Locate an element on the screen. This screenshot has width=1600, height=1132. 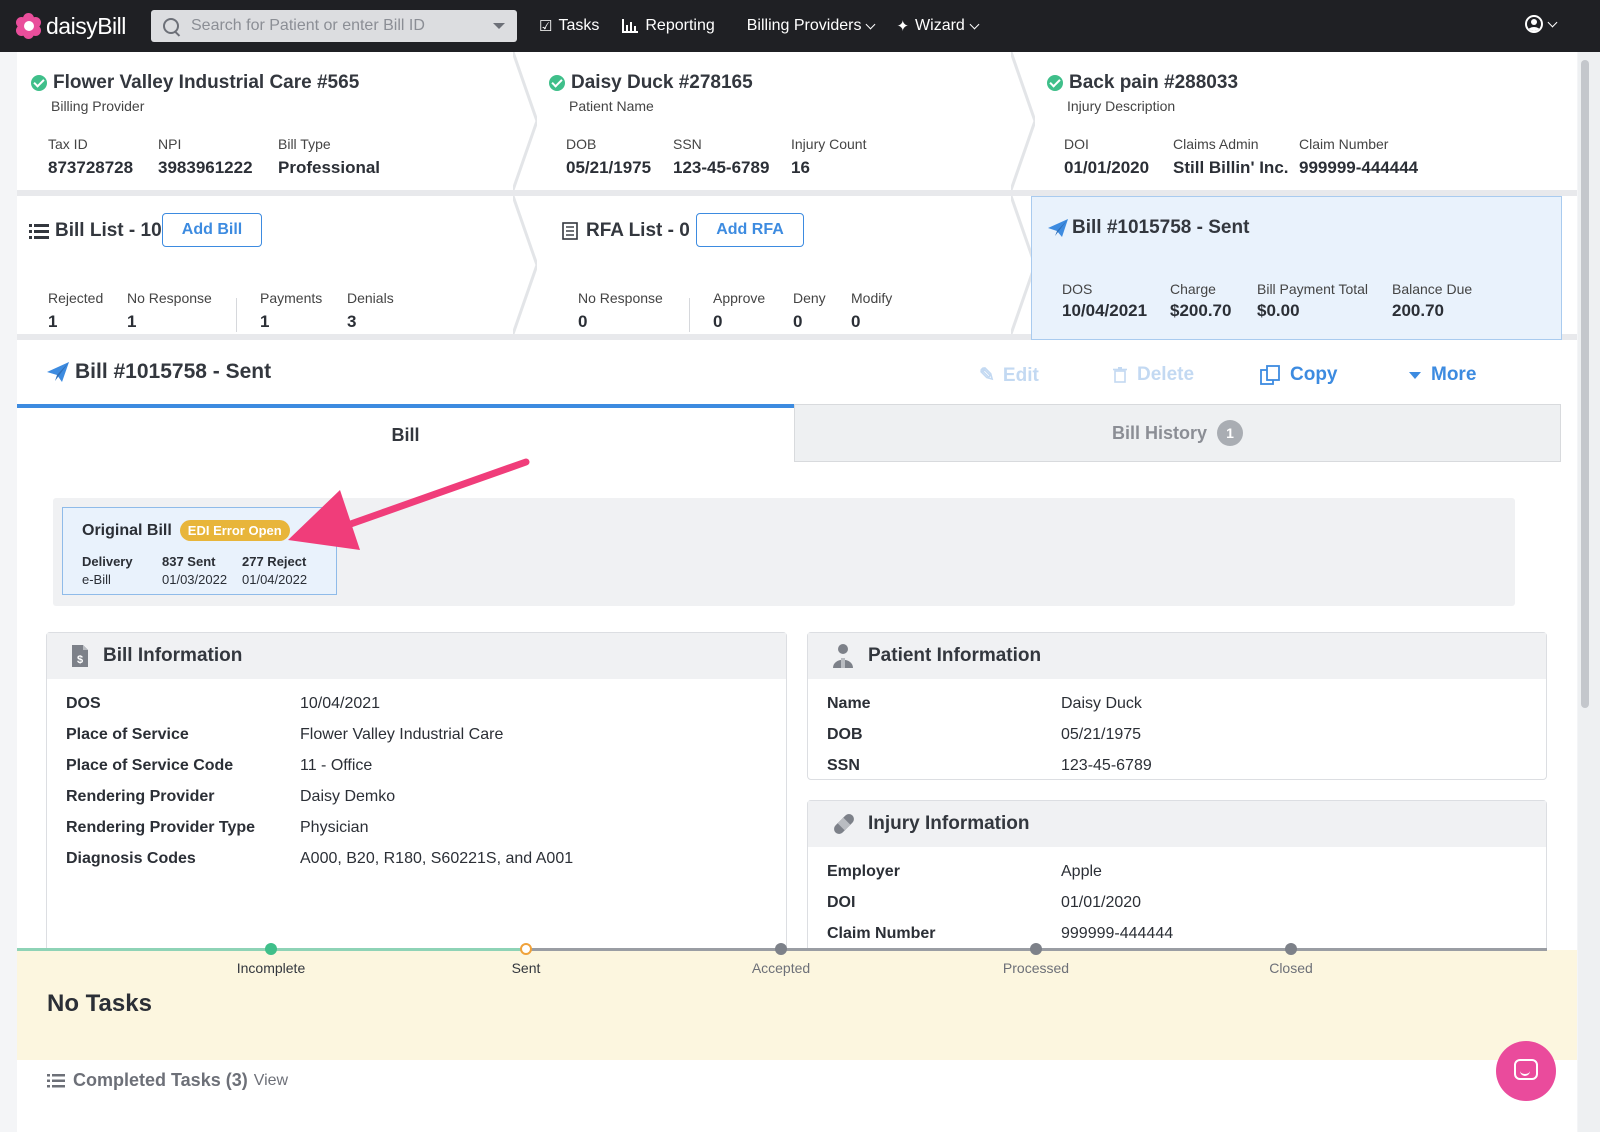
provider-tax-id: Tax ID 873728728 is located at coordinates (91, 156).